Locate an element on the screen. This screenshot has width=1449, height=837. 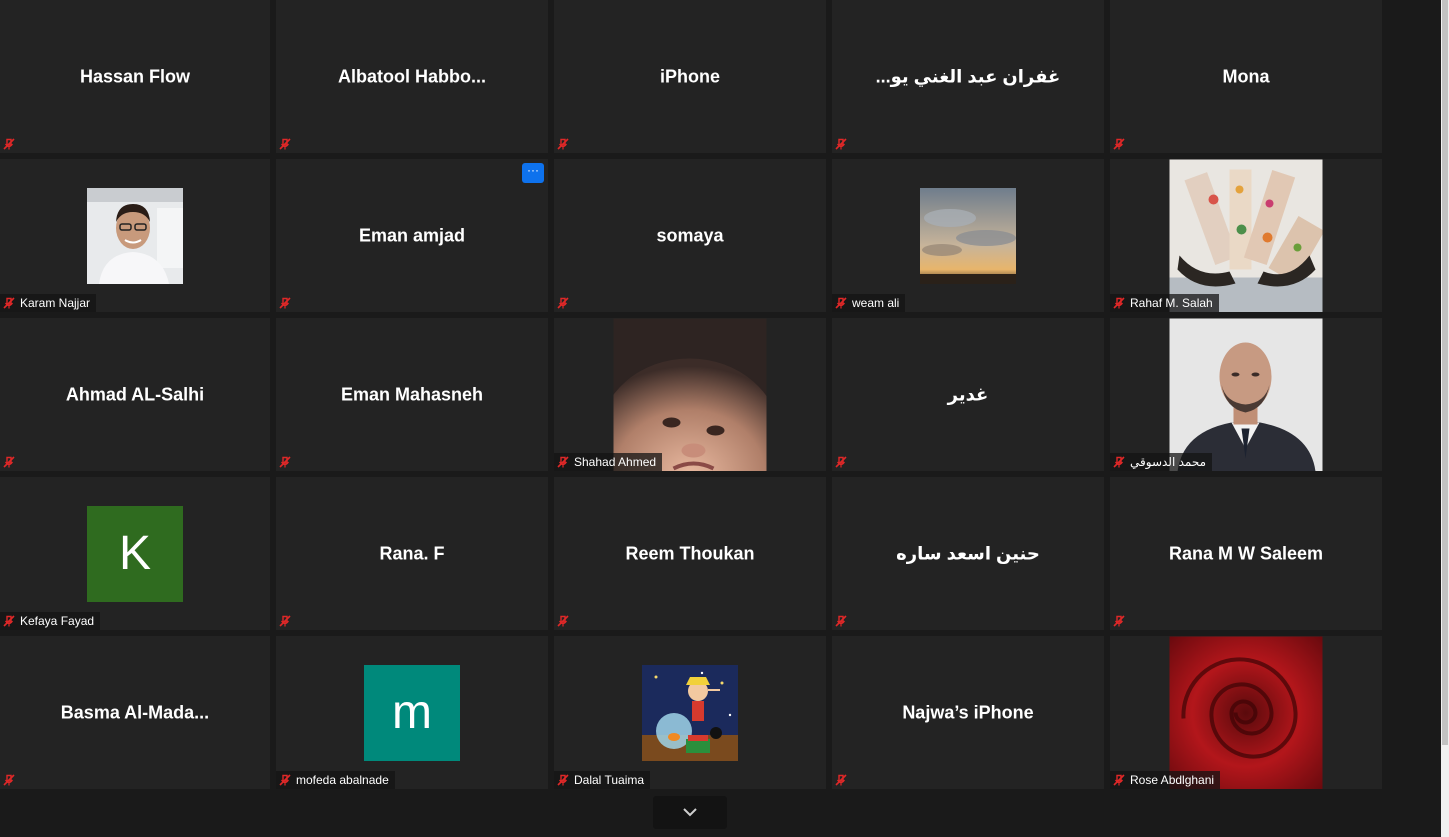
participant-tile: Hassan Flow is located at coordinates (135, 76).